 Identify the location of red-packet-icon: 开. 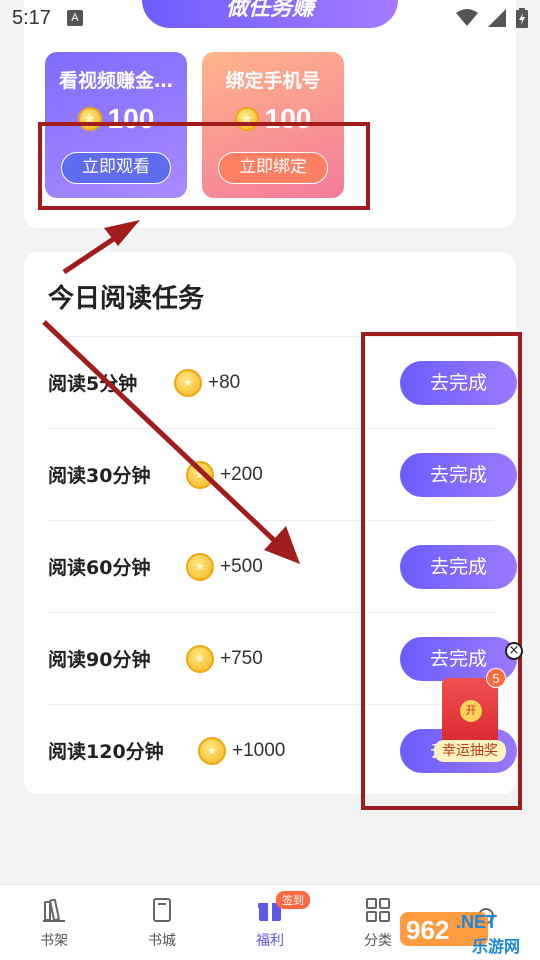
(470, 713).